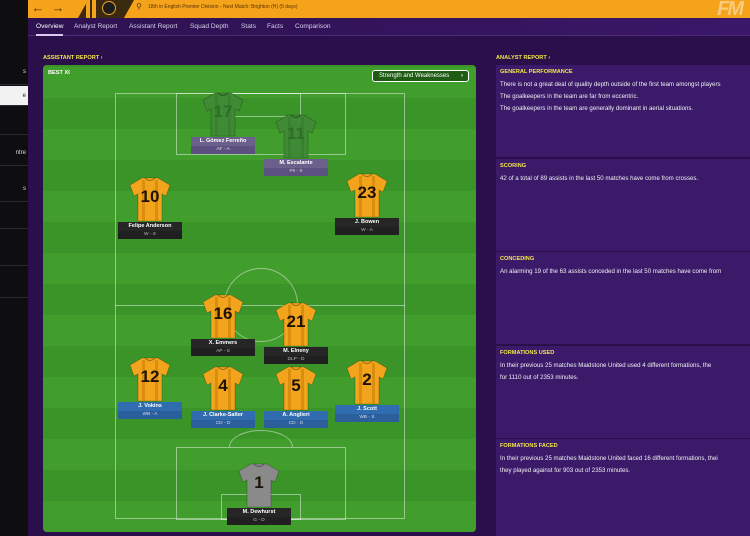 The height and width of the screenshot is (536, 750). What do you see at coordinates (536, 72) in the screenshot?
I see `section-title: GENERAL PERFORMANCE` at bounding box center [536, 72].